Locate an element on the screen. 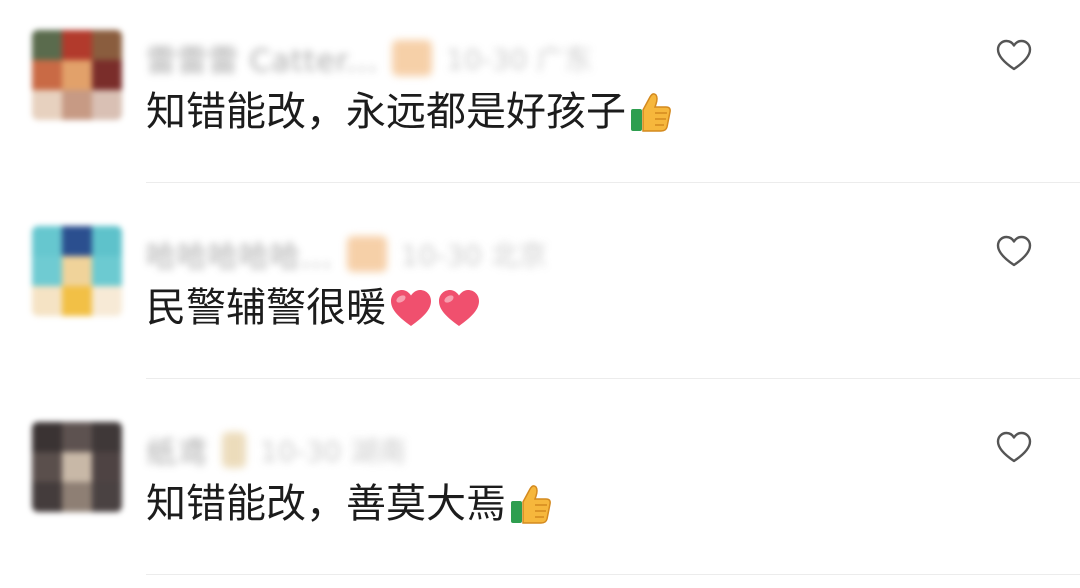 The width and height of the screenshot is (1080, 588). comment-meta: 雷雷雷 Catter... 10-30 广东 is located at coordinates (369, 58).